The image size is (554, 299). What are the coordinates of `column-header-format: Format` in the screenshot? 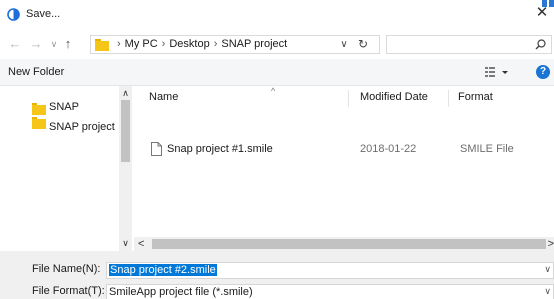 It's located at (475, 97).